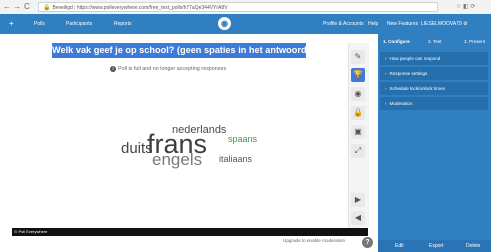  I want to click on secure-label: Beveiligd, so click(62, 8).